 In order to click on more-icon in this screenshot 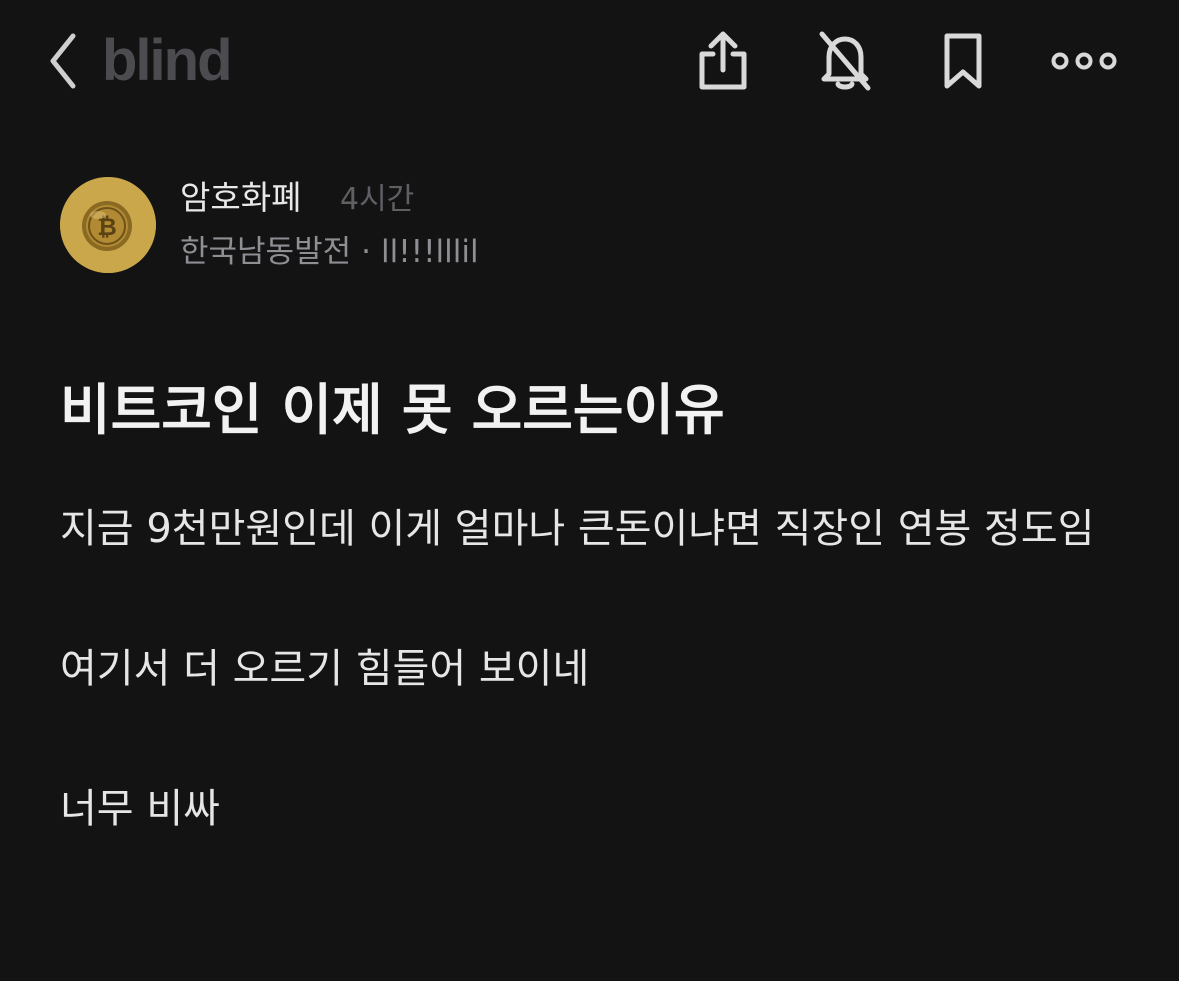, I will do `click(1084, 61)`.